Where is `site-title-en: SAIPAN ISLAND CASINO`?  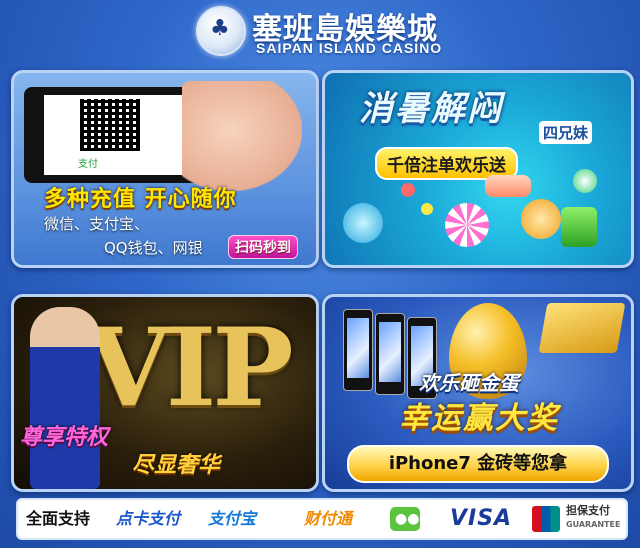
site-title-en: SAIPAN ISLAND CASINO is located at coordinates (349, 48).